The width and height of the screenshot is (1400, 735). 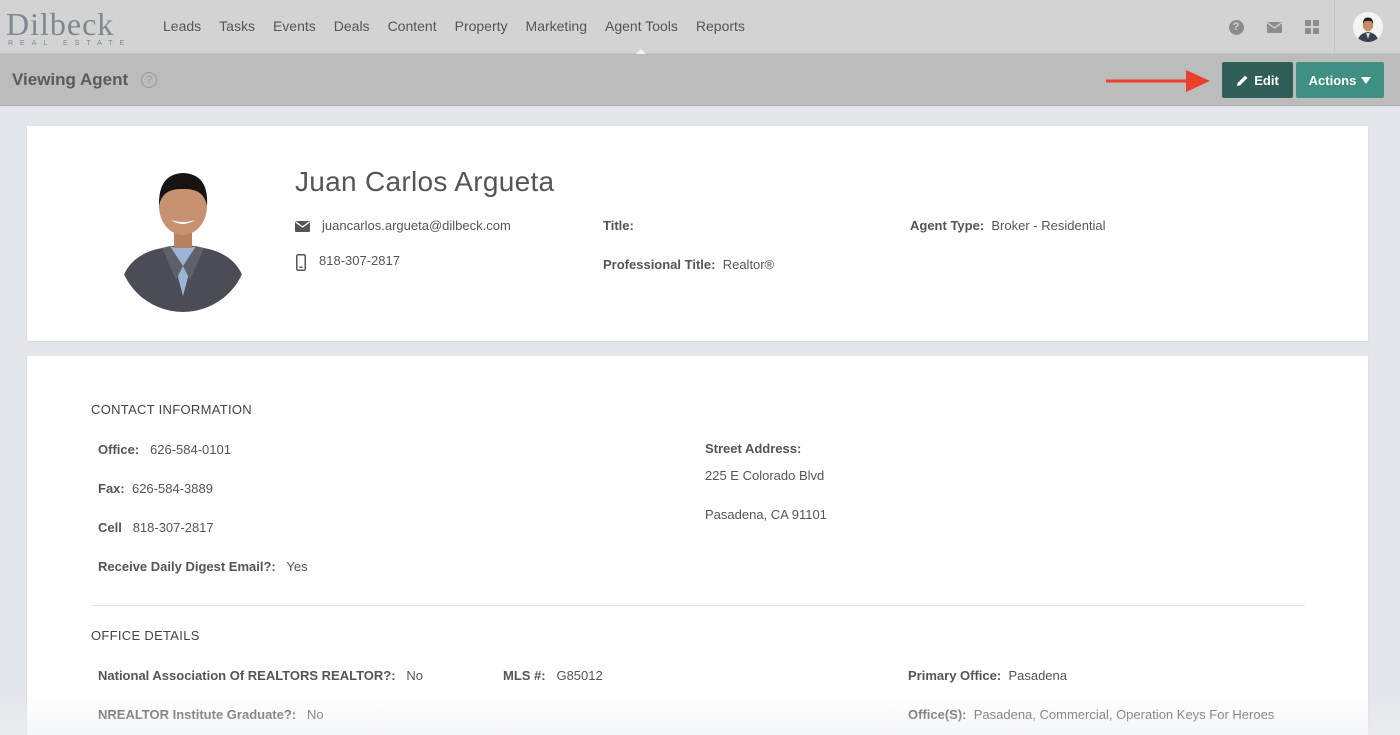 What do you see at coordinates (294, 27) in the screenshot?
I see `nav-item-events: Events` at bounding box center [294, 27].